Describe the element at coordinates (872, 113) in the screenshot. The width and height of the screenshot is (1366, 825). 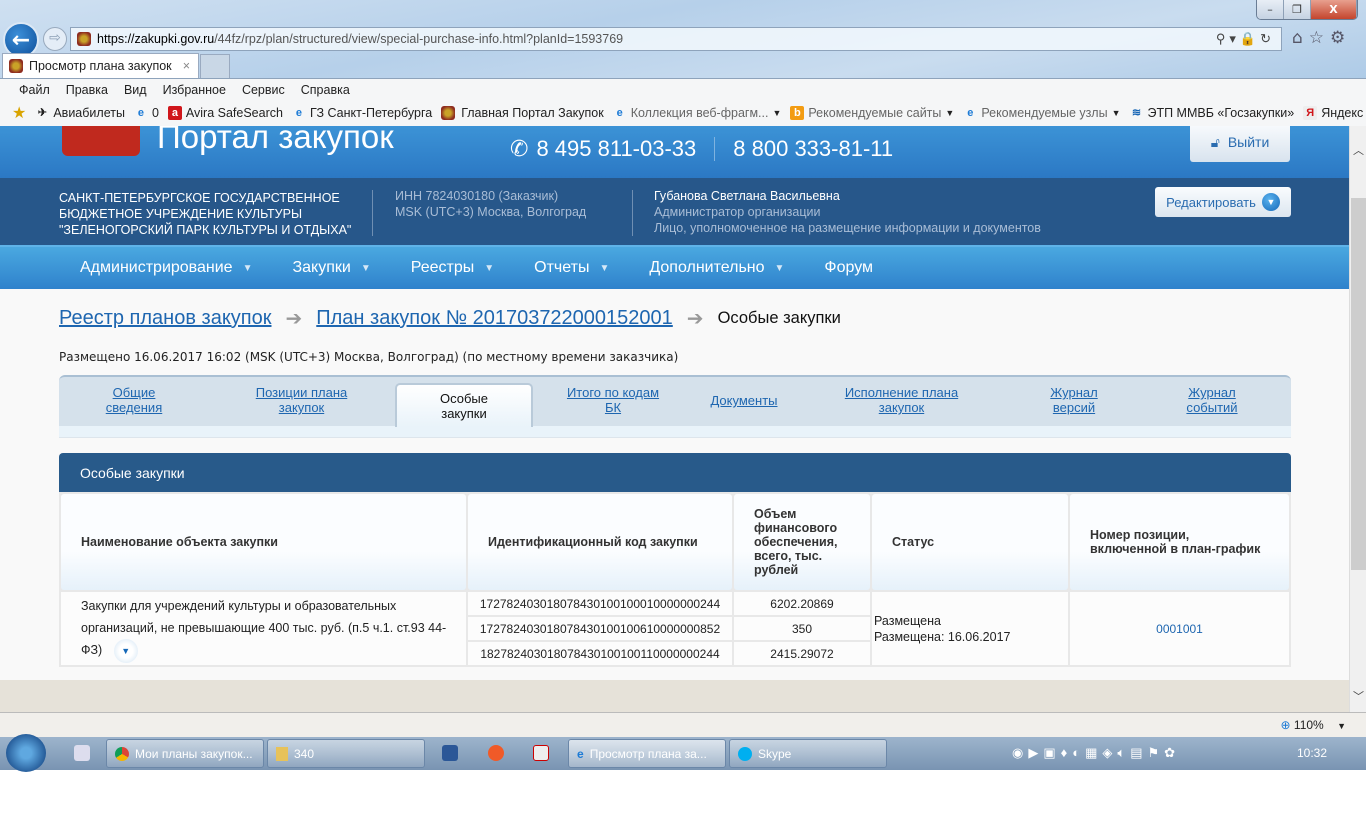
I see `favorite-item: b Рекомендуемые сайты ▼` at that location.